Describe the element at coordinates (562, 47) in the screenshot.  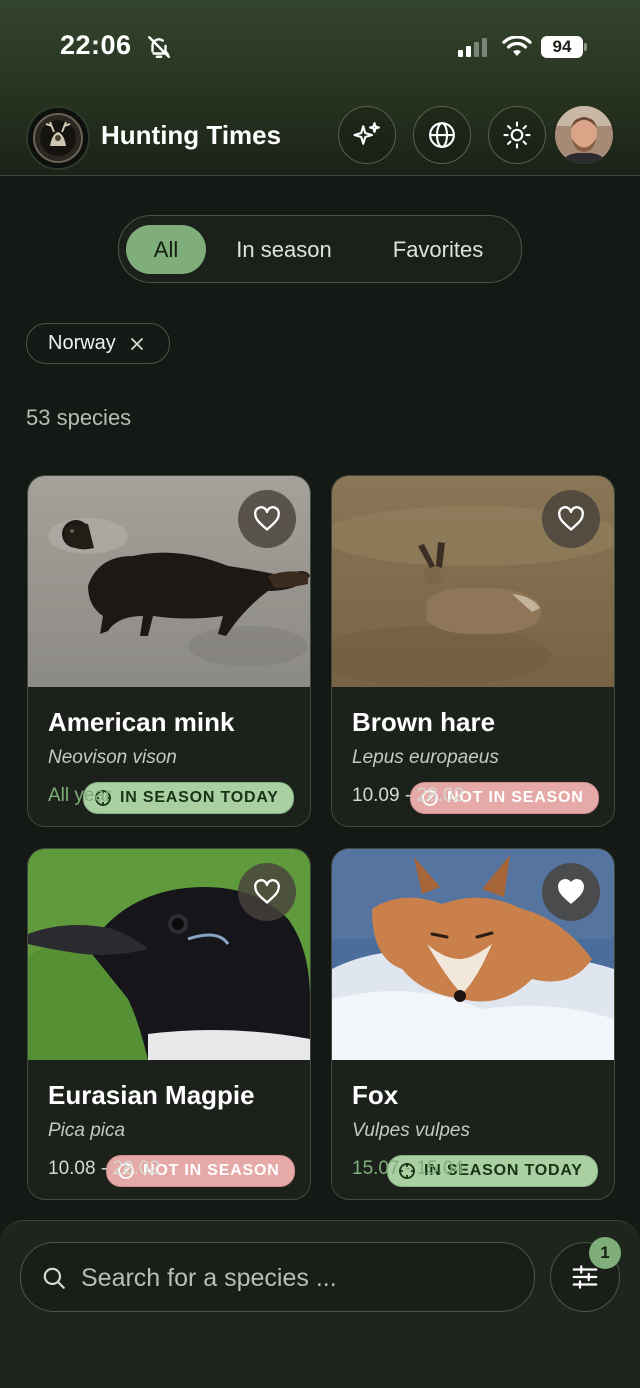
I see `battery-indicator: 94` at that location.